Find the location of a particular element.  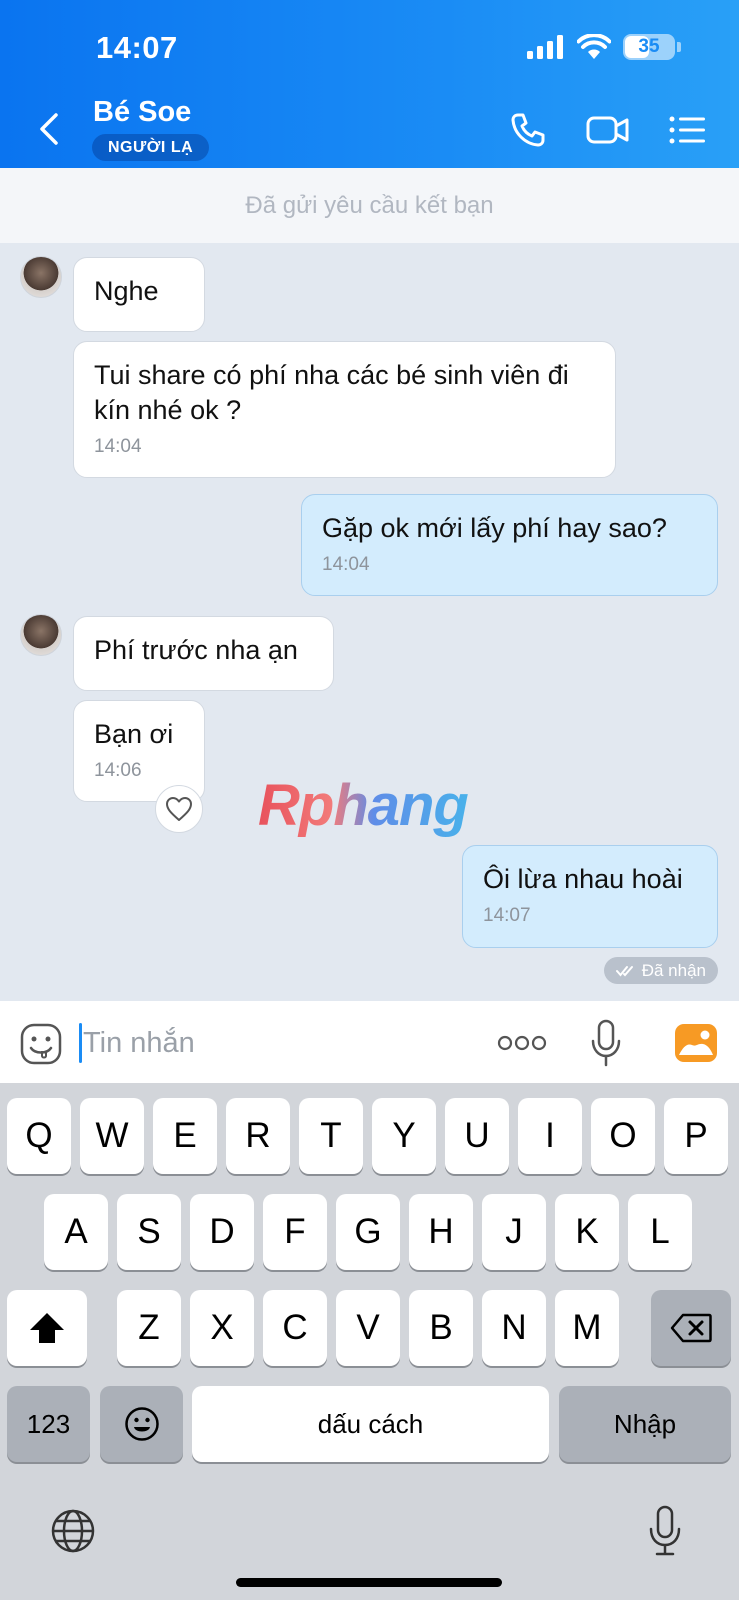

space-key: dấu cách is located at coordinates (370, 1424).